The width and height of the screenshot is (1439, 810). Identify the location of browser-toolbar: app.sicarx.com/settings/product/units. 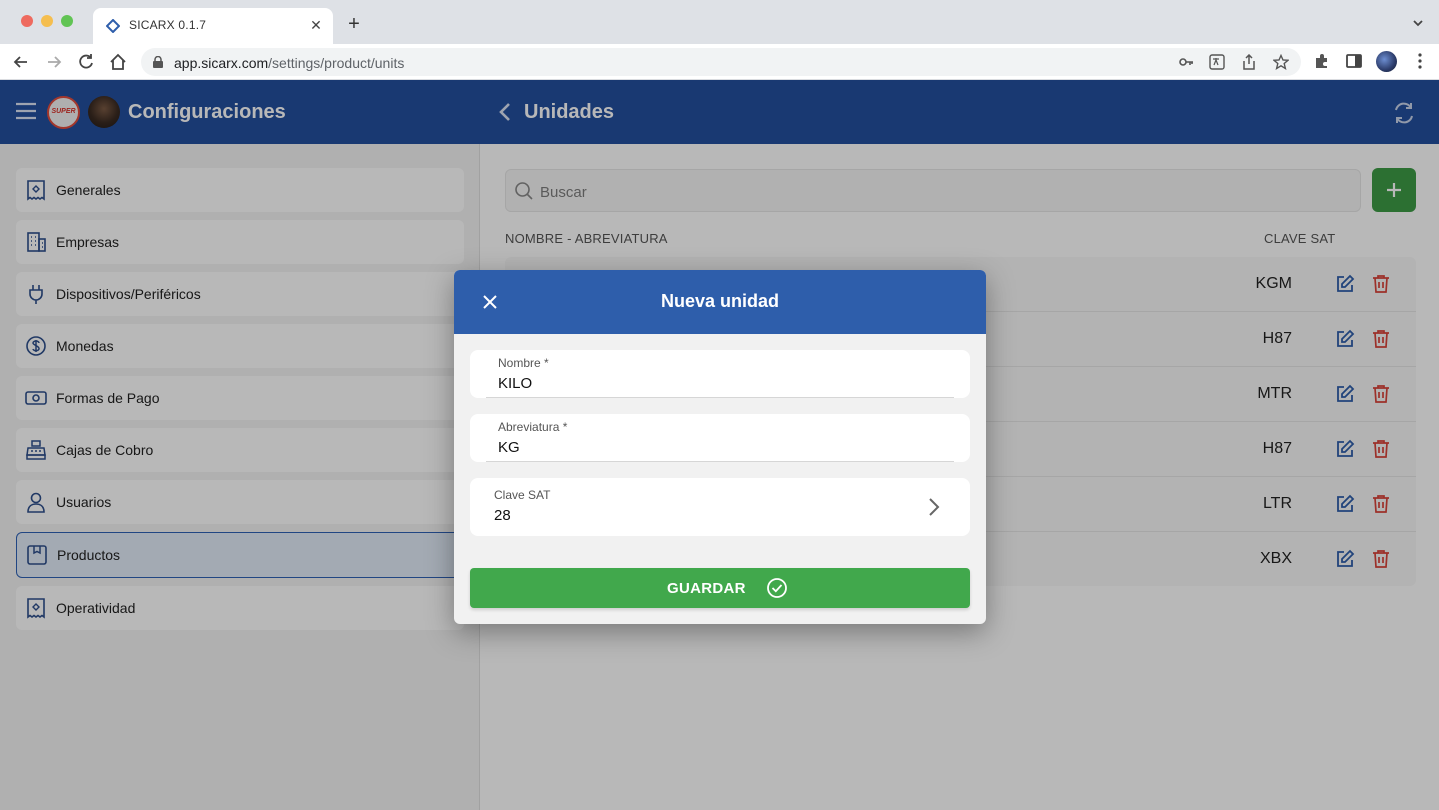
(719, 62).